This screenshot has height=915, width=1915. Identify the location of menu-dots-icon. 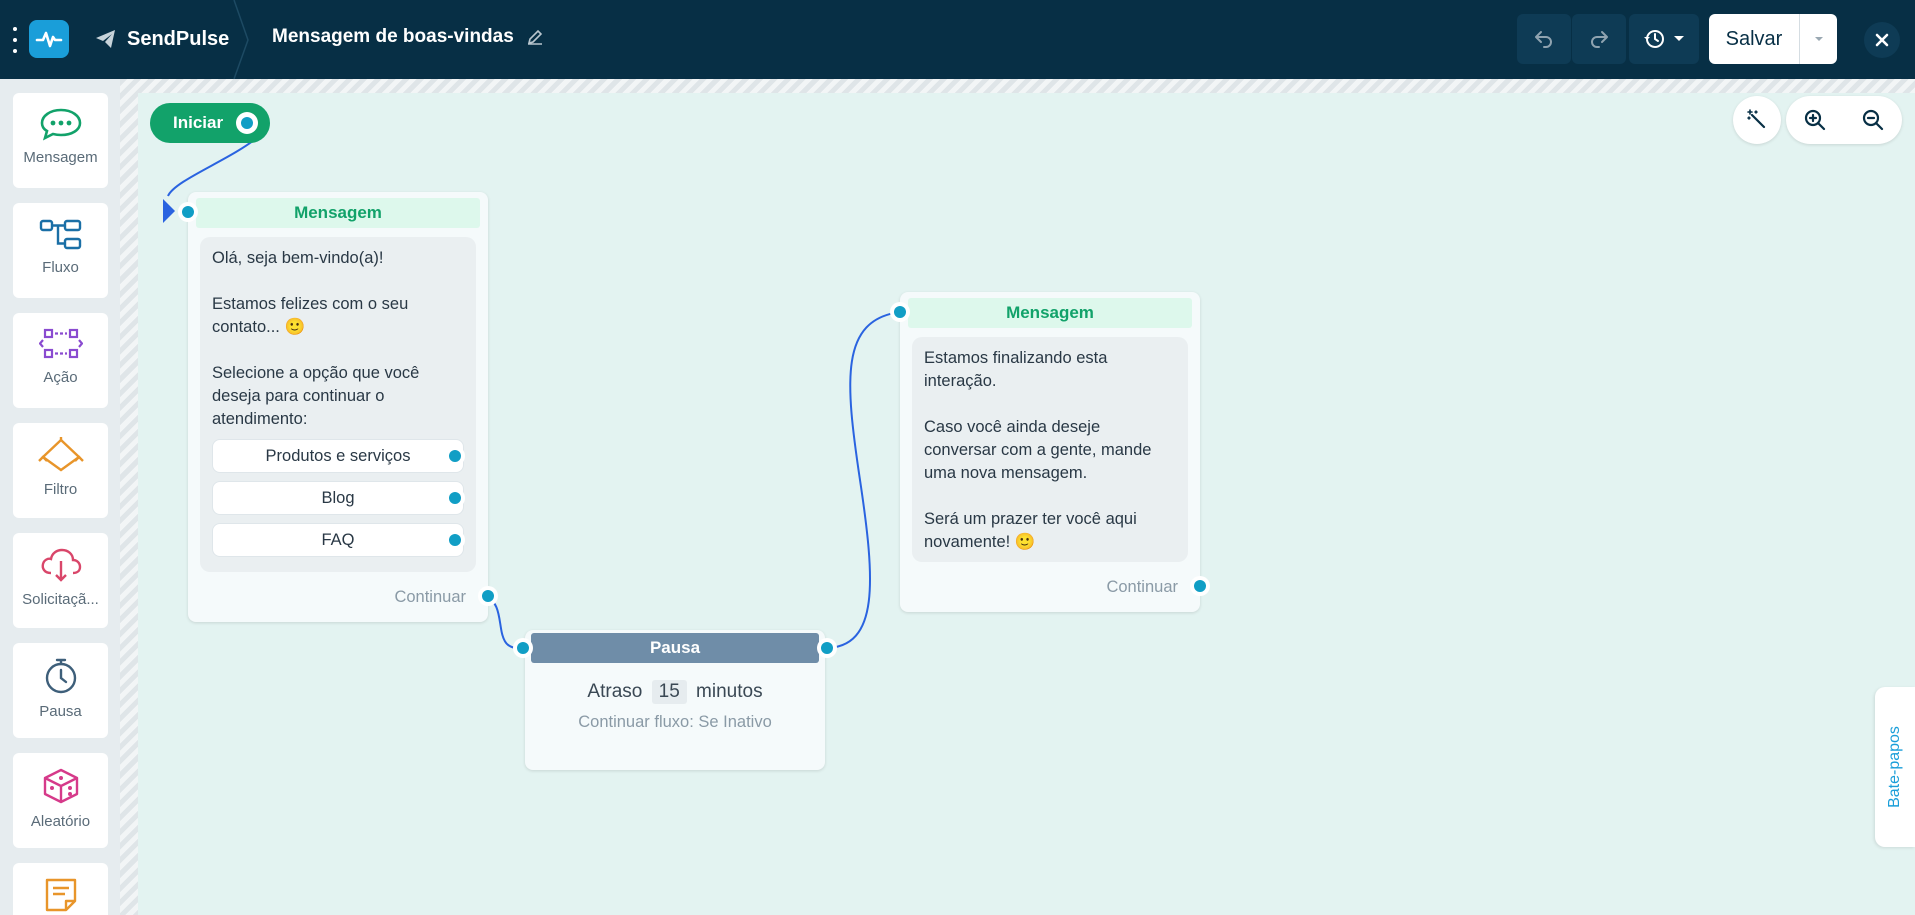
(15, 40).